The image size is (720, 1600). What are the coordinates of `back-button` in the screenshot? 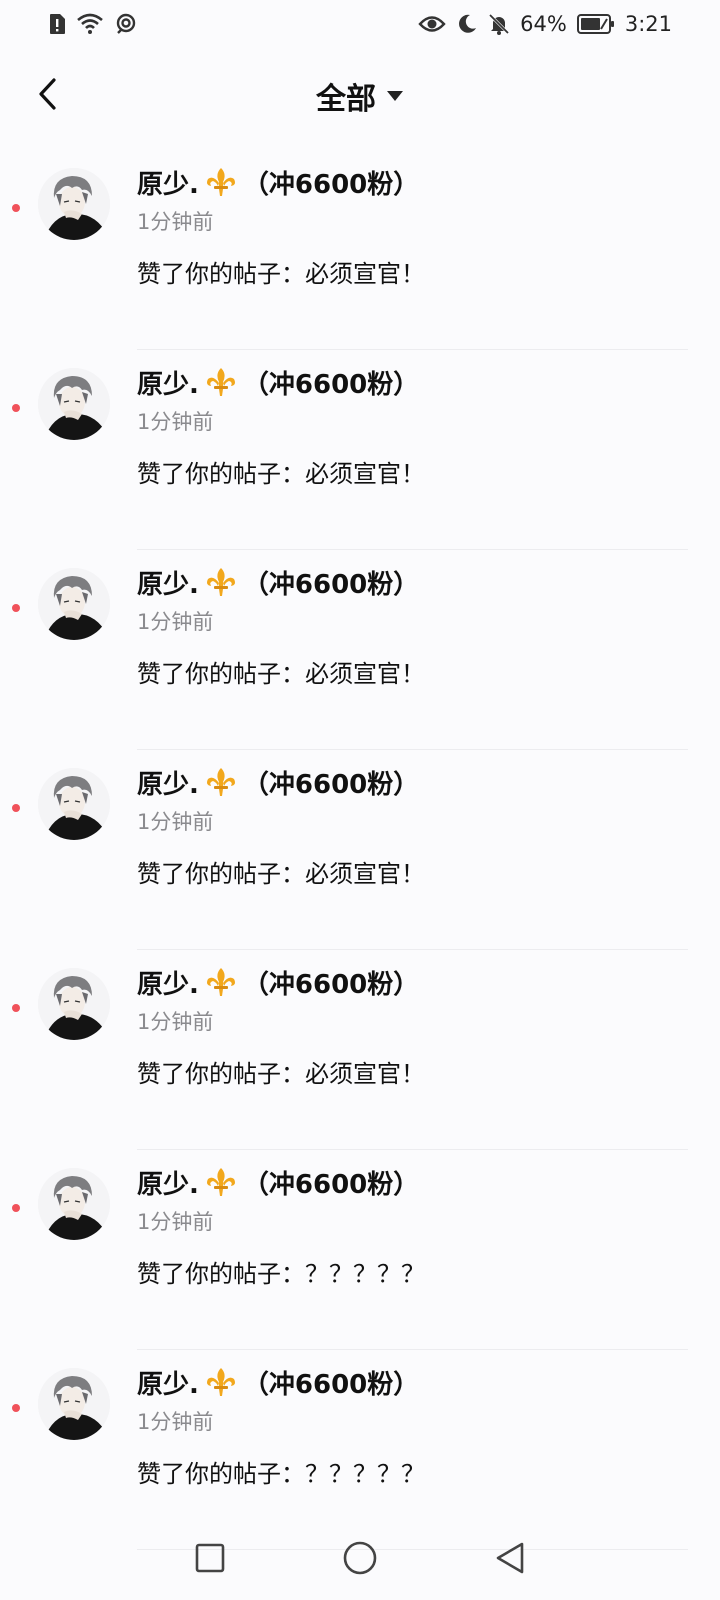 It's located at (48, 96).